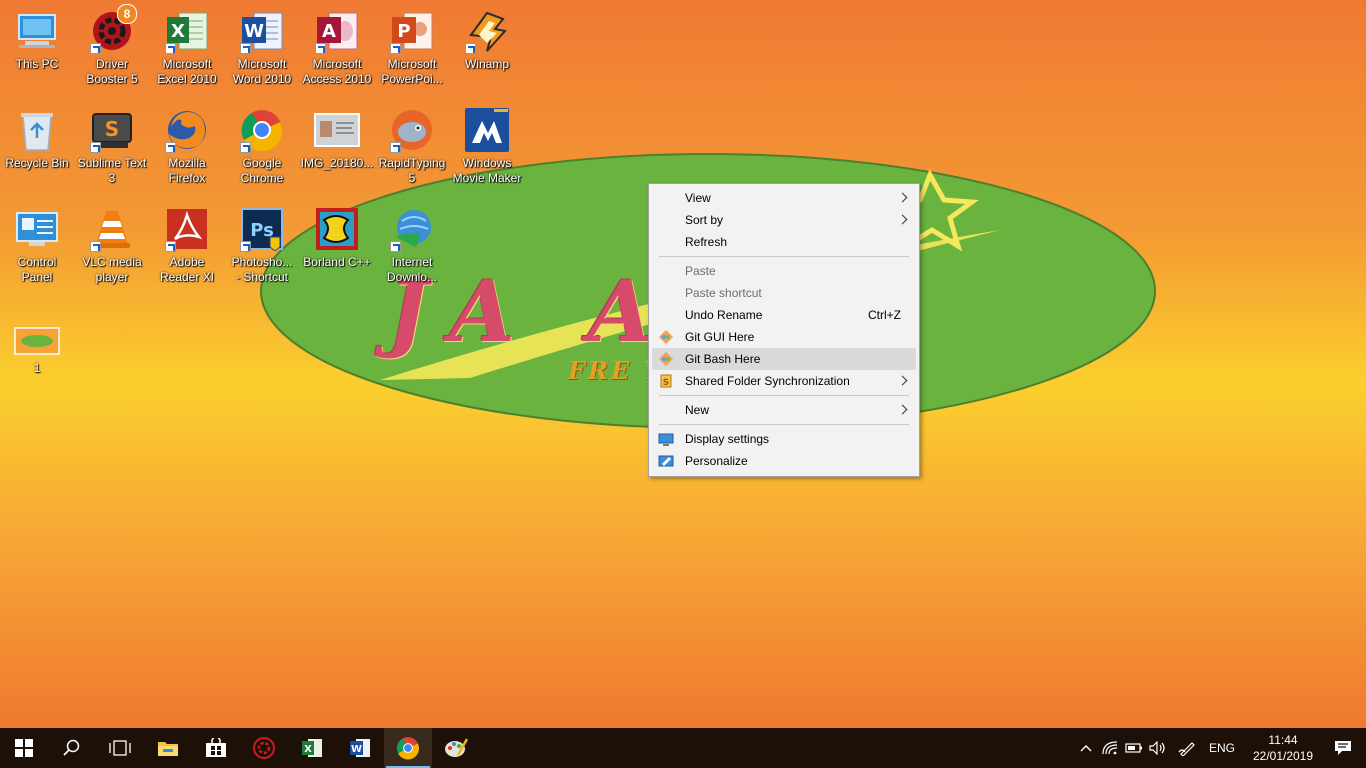 The height and width of the screenshot is (768, 1366). I want to click on input-language-indicator: ENG, so click(1222, 748).